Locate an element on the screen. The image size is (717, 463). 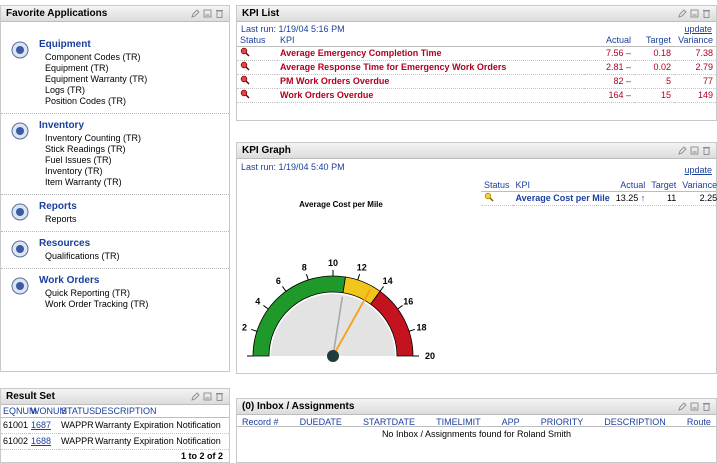
table-row: Average Cost per Mile 13.25 ↑ 11 2.25 is located at coordinates (599, 198).